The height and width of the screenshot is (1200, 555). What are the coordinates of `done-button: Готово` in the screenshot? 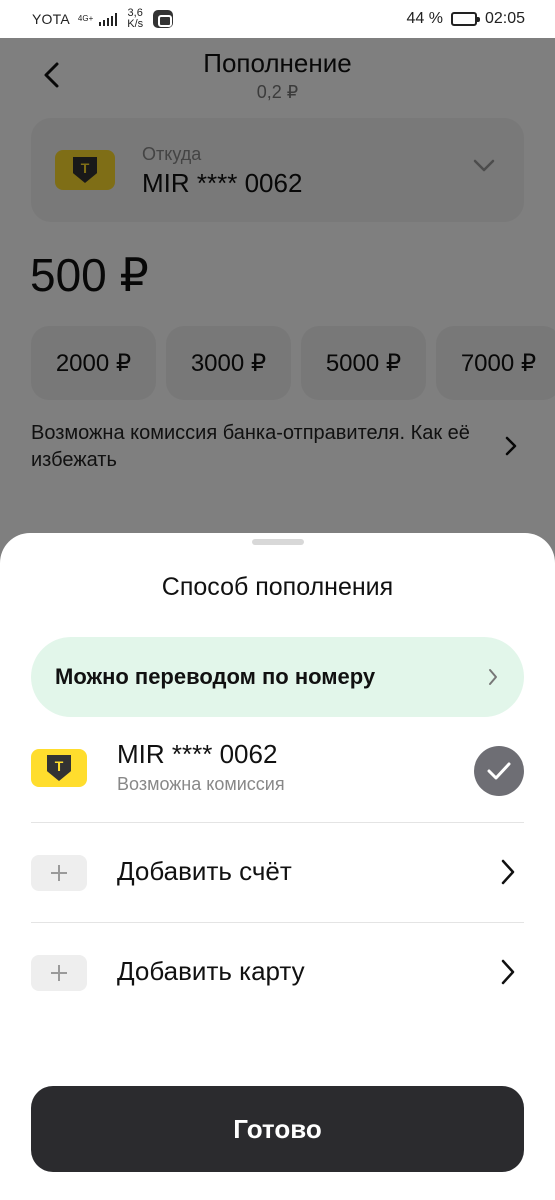 It's located at (277, 1129).